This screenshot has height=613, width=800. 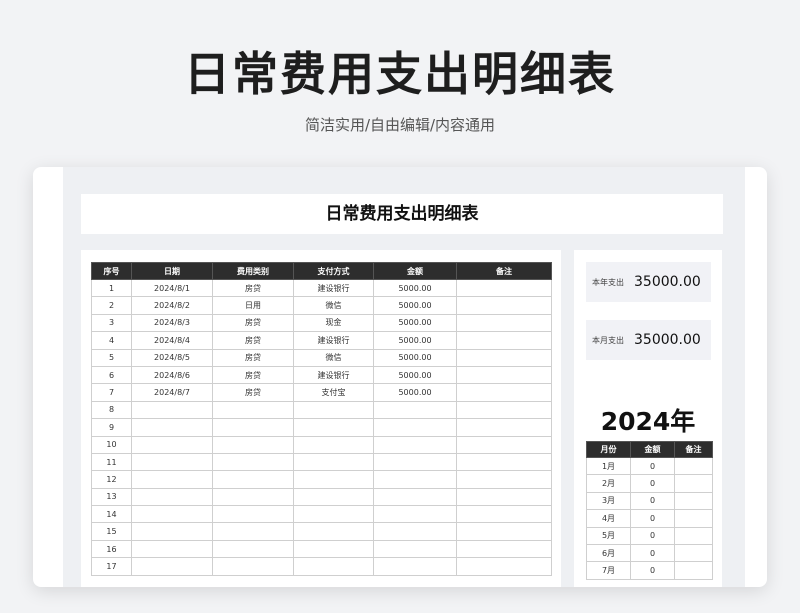 What do you see at coordinates (111, 497) in the screenshot?
I see `table-cell: 13` at bounding box center [111, 497].